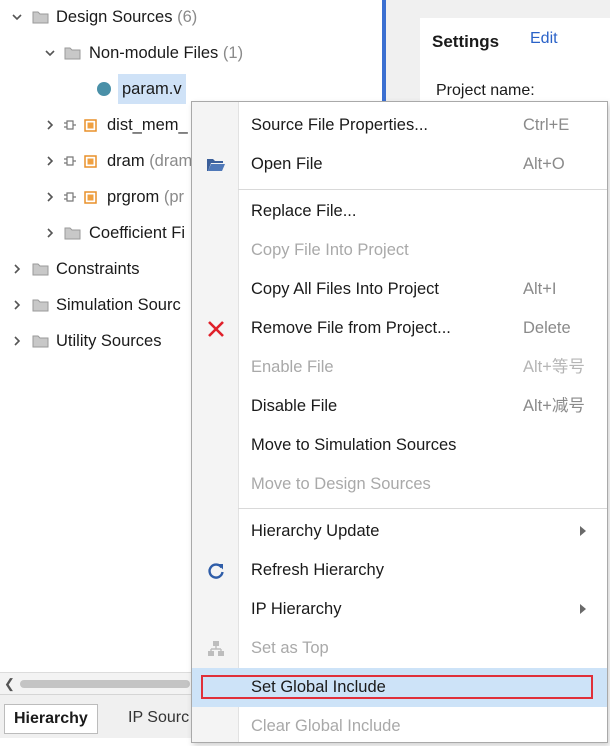  What do you see at coordinates (326, 726) in the screenshot?
I see `menu-item-label: Clear Global Include` at bounding box center [326, 726].